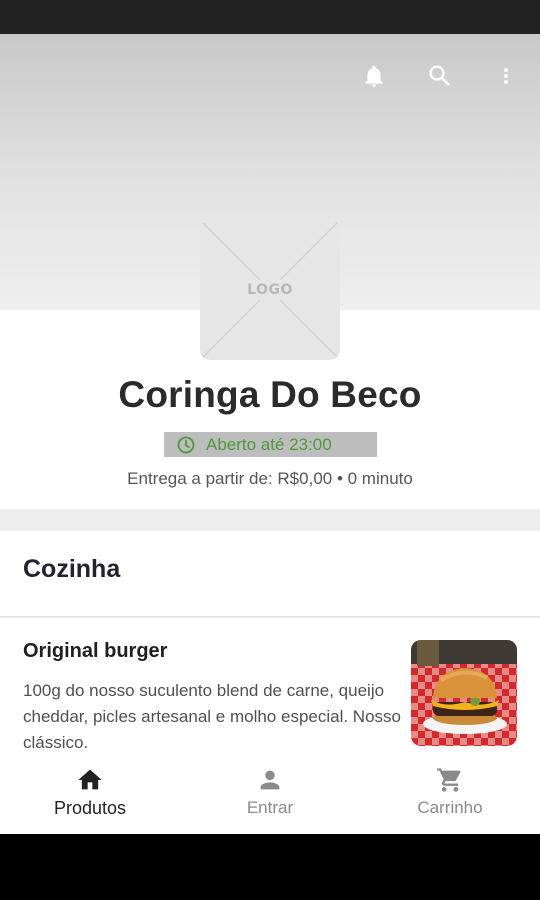  Describe the element at coordinates (90, 795) in the screenshot. I see `nav-produtos: Produtos` at that location.